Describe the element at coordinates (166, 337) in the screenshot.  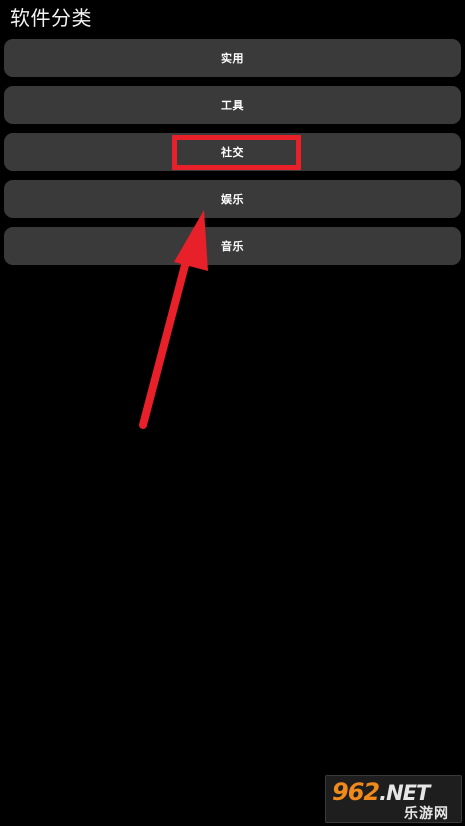
I see `arrow-shaft` at that location.